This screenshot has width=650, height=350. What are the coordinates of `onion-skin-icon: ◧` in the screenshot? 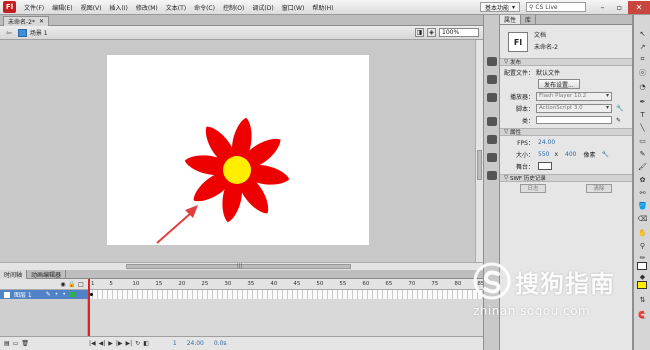 It's located at (146, 343).